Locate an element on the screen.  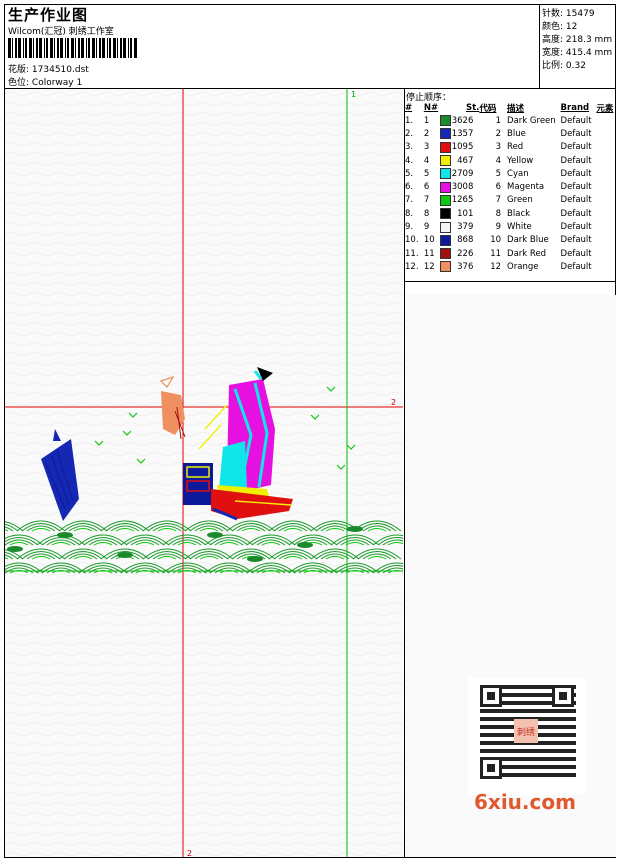
row-code: 6 is located at coordinates (498, 187).